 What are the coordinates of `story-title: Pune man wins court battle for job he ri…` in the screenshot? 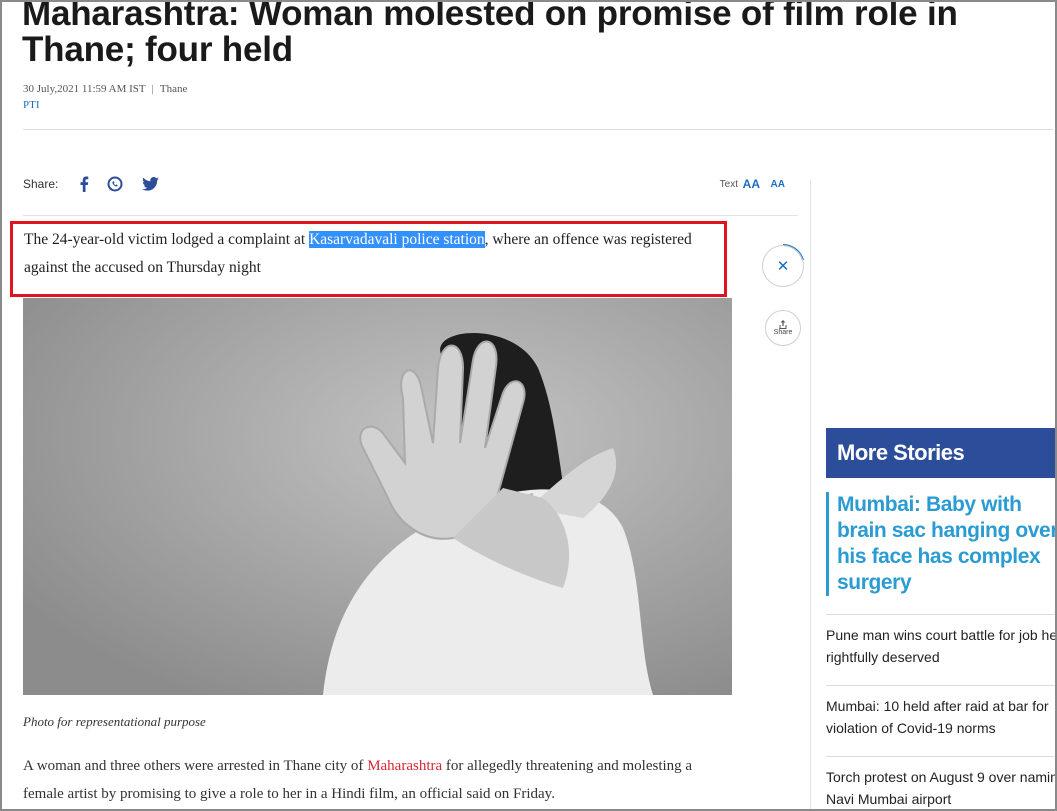 It's located at (941, 646).